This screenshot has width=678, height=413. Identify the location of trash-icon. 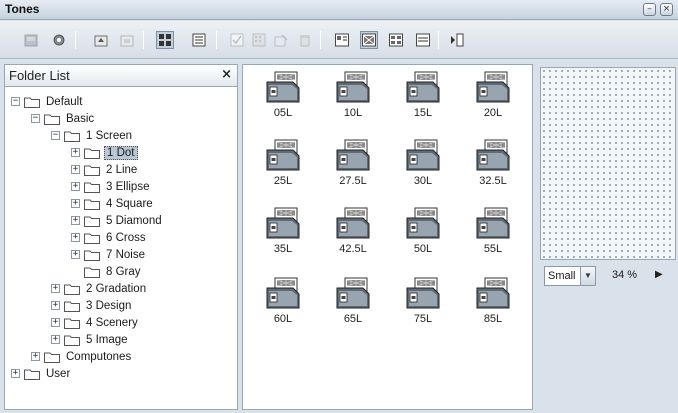
(305, 40).